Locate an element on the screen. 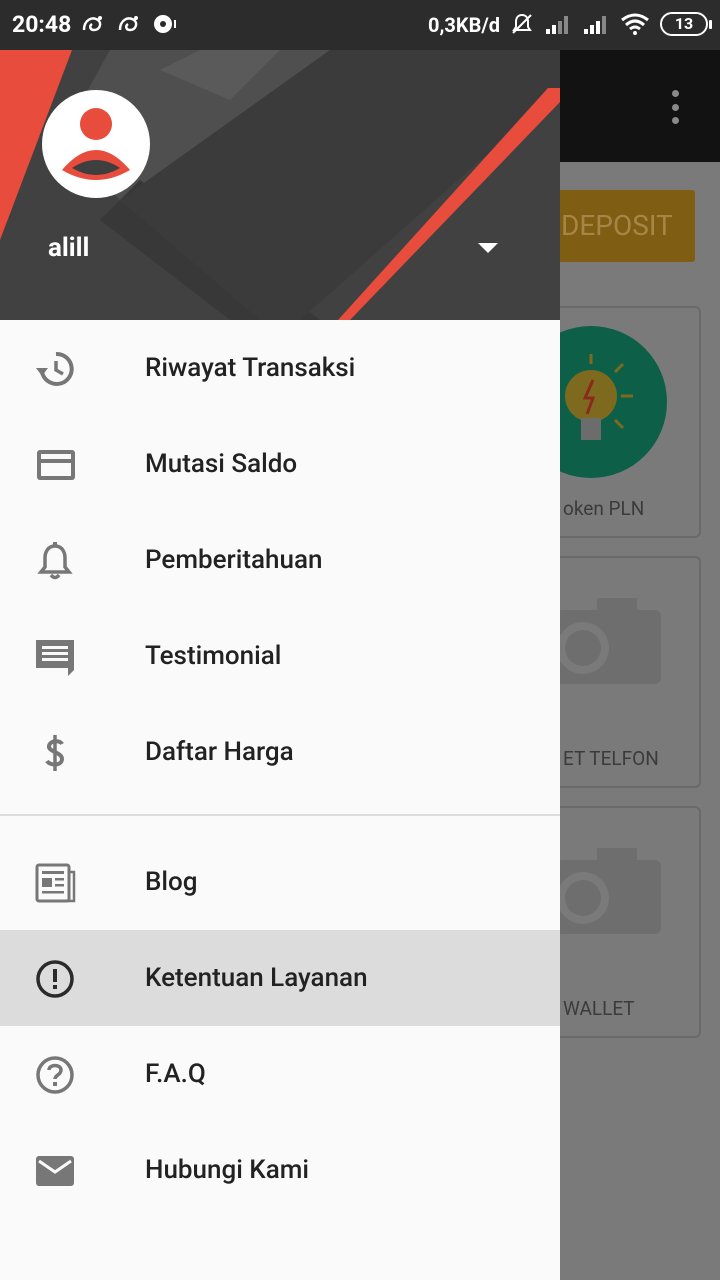 The width and height of the screenshot is (720, 1280). menu-label: Daftar Harga is located at coordinates (219, 752).